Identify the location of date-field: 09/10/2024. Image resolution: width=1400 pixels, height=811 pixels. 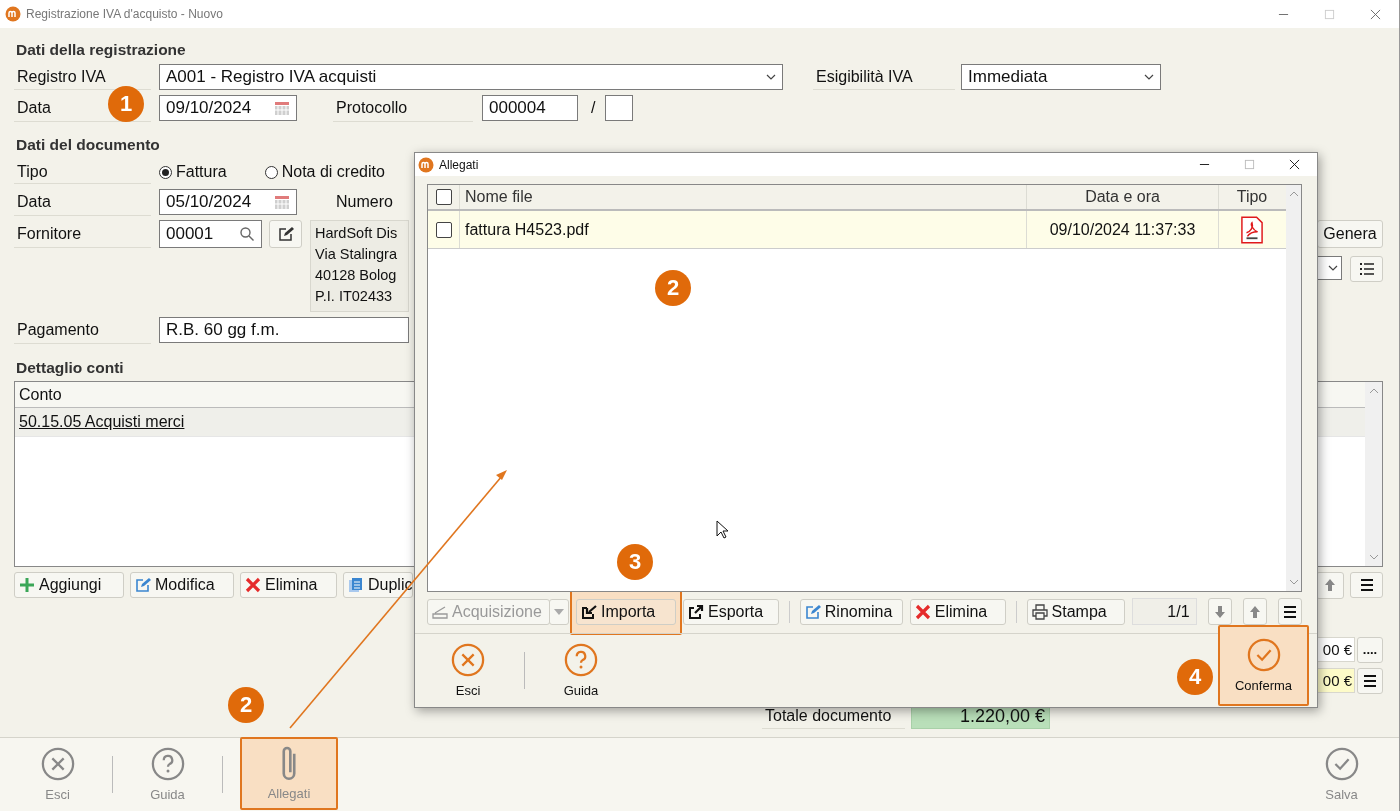
(228, 108).